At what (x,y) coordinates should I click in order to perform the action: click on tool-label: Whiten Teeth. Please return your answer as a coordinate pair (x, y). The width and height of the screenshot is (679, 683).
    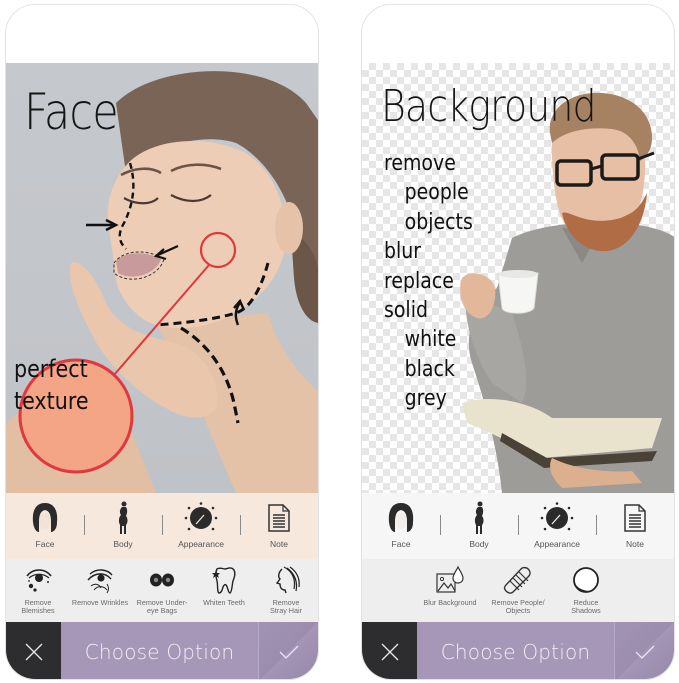
    Looking at the image, I should click on (224, 602).